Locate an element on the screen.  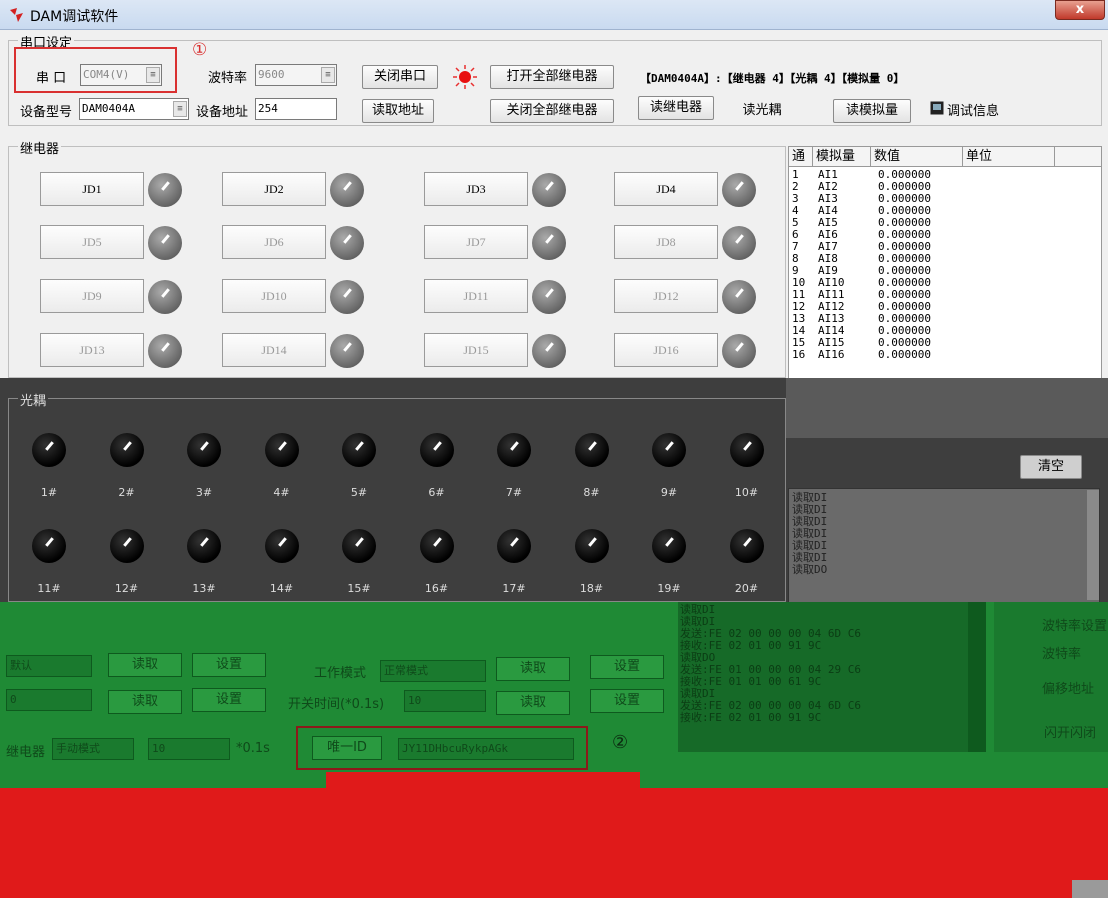
debug-info-label: 调试信息 is located at coordinates (973, 109).